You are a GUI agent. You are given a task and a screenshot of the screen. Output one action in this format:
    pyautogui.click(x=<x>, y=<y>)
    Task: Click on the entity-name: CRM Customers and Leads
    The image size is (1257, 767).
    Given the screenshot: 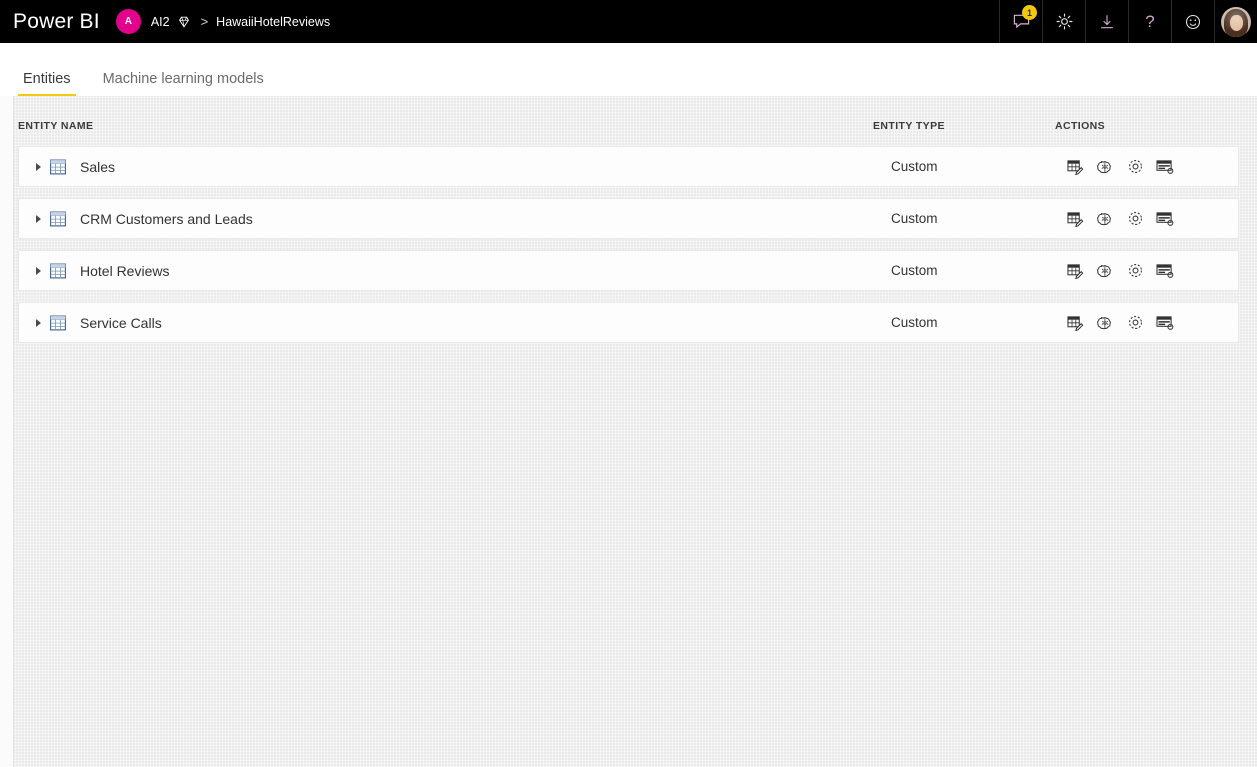 What is the action you would take?
    pyautogui.click(x=166, y=218)
    